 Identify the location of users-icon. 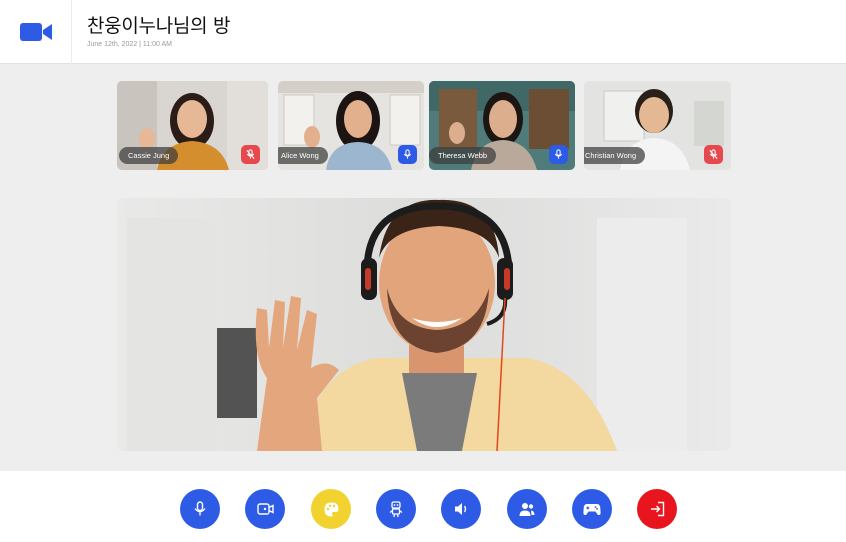
(527, 509).